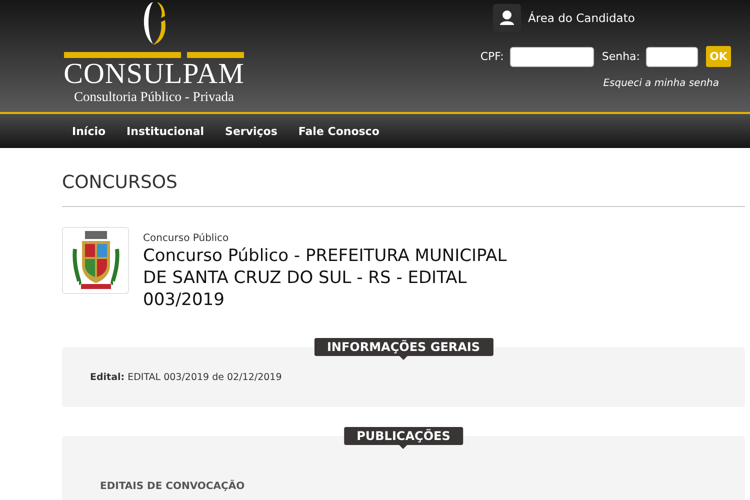  Describe the element at coordinates (339, 131) in the screenshot. I see `nav-link: Fale Conosco` at that location.